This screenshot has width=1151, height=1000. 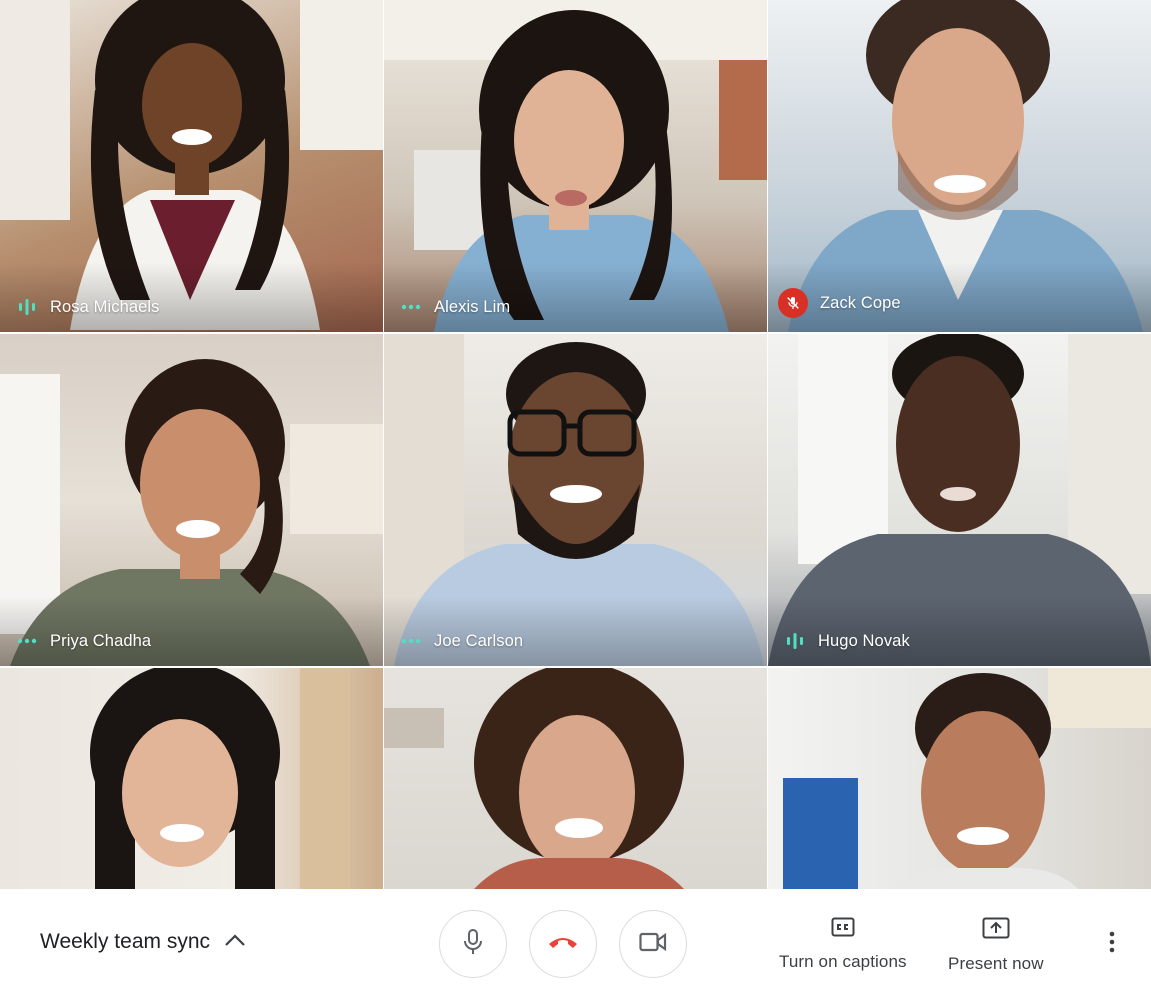 What do you see at coordinates (575, 500) in the screenshot?
I see `participant-tile-joe-carlson: Joe Carlson` at bounding box center [575, 500].